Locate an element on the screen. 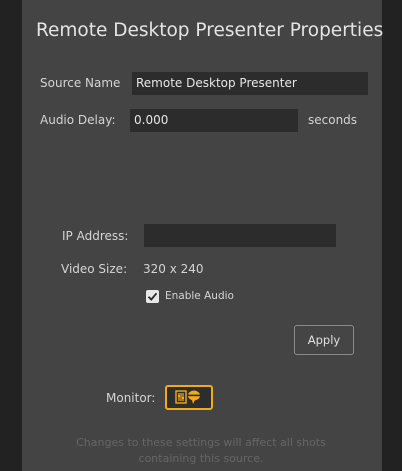  video-size-value: 320 x 240 is located at coordinates (173, 269).